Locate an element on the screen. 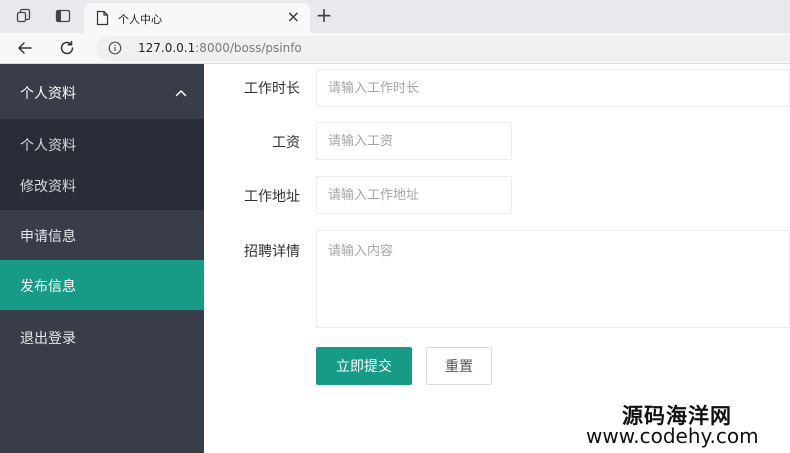 This screenshot has height=453, width=790. duration-input is located at coordinates (553, 88).